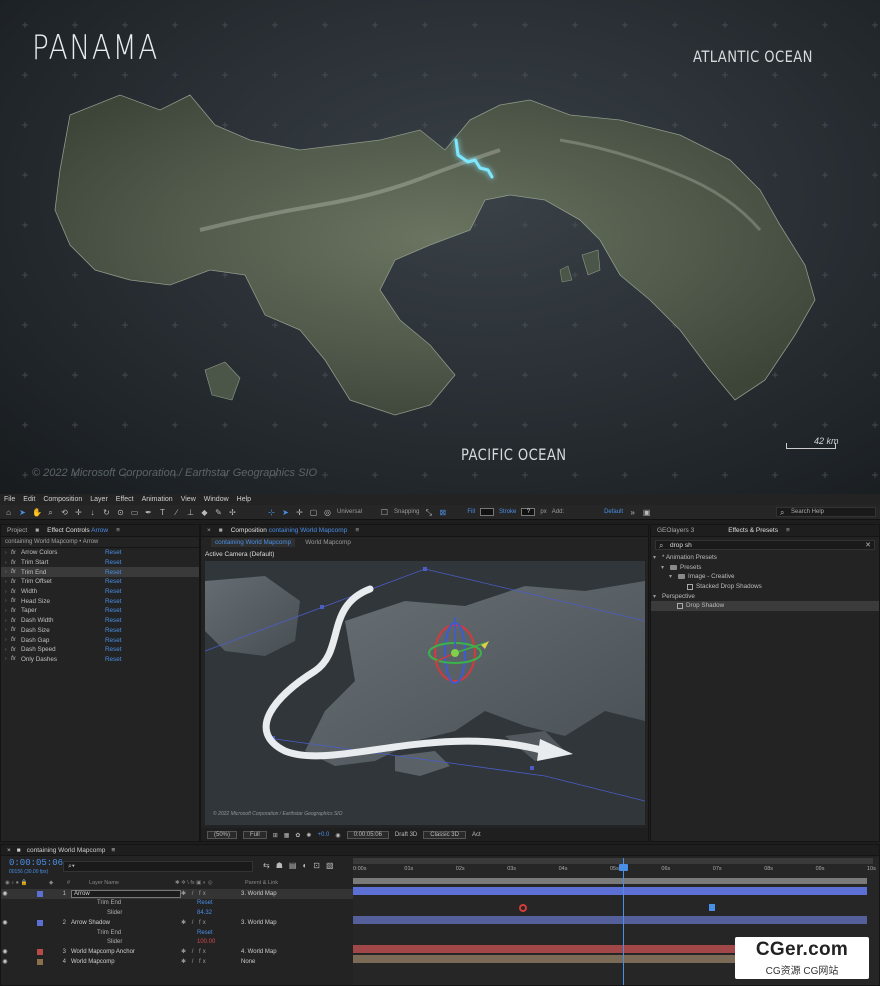  Describe the element at coordinates (177, 943) in the screenshot. I see `property-row: Slider 100.00` at that location.